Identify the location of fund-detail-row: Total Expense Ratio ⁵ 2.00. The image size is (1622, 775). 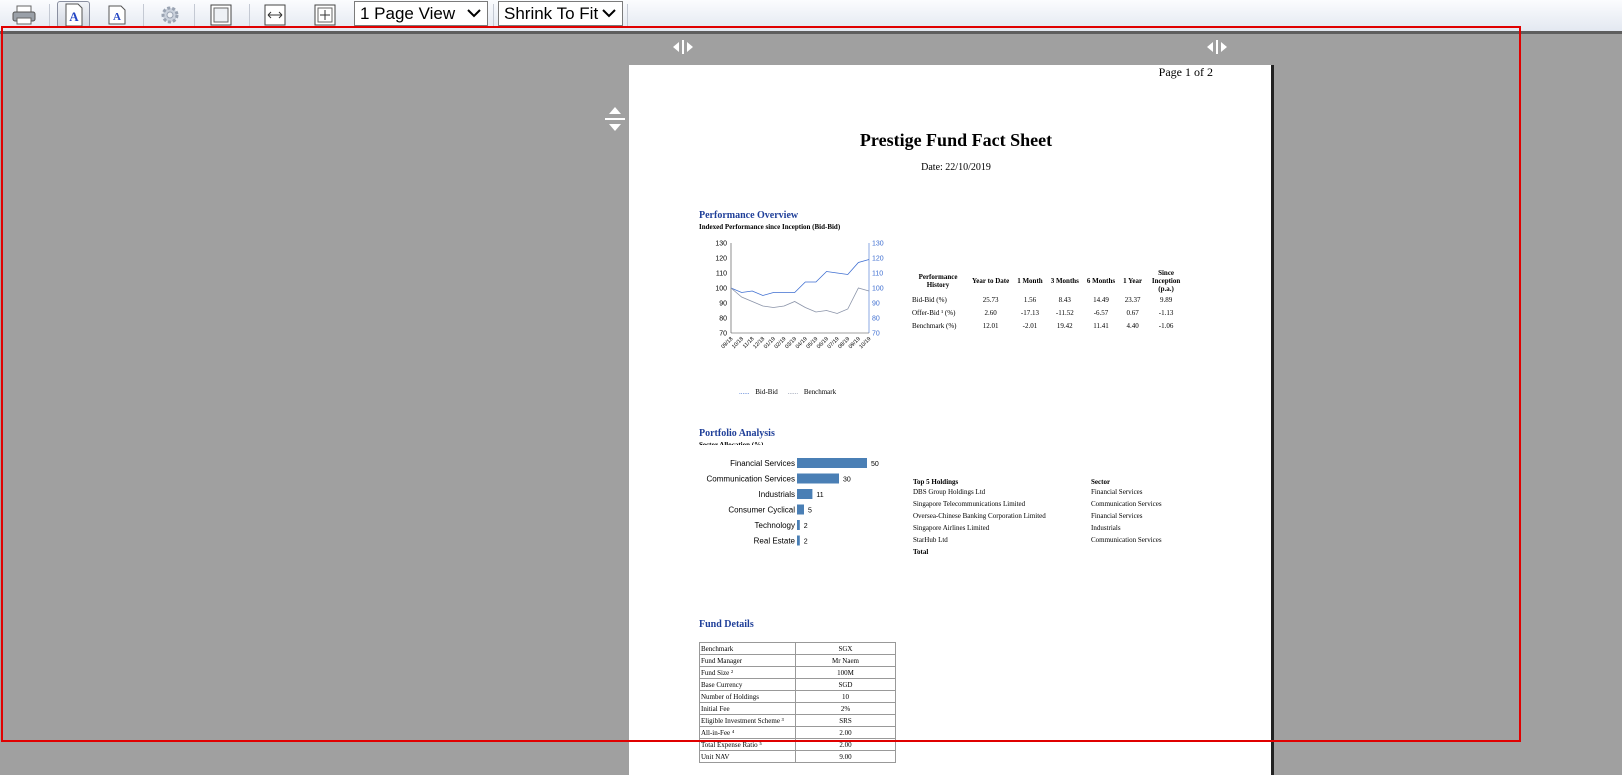
(797, 744).